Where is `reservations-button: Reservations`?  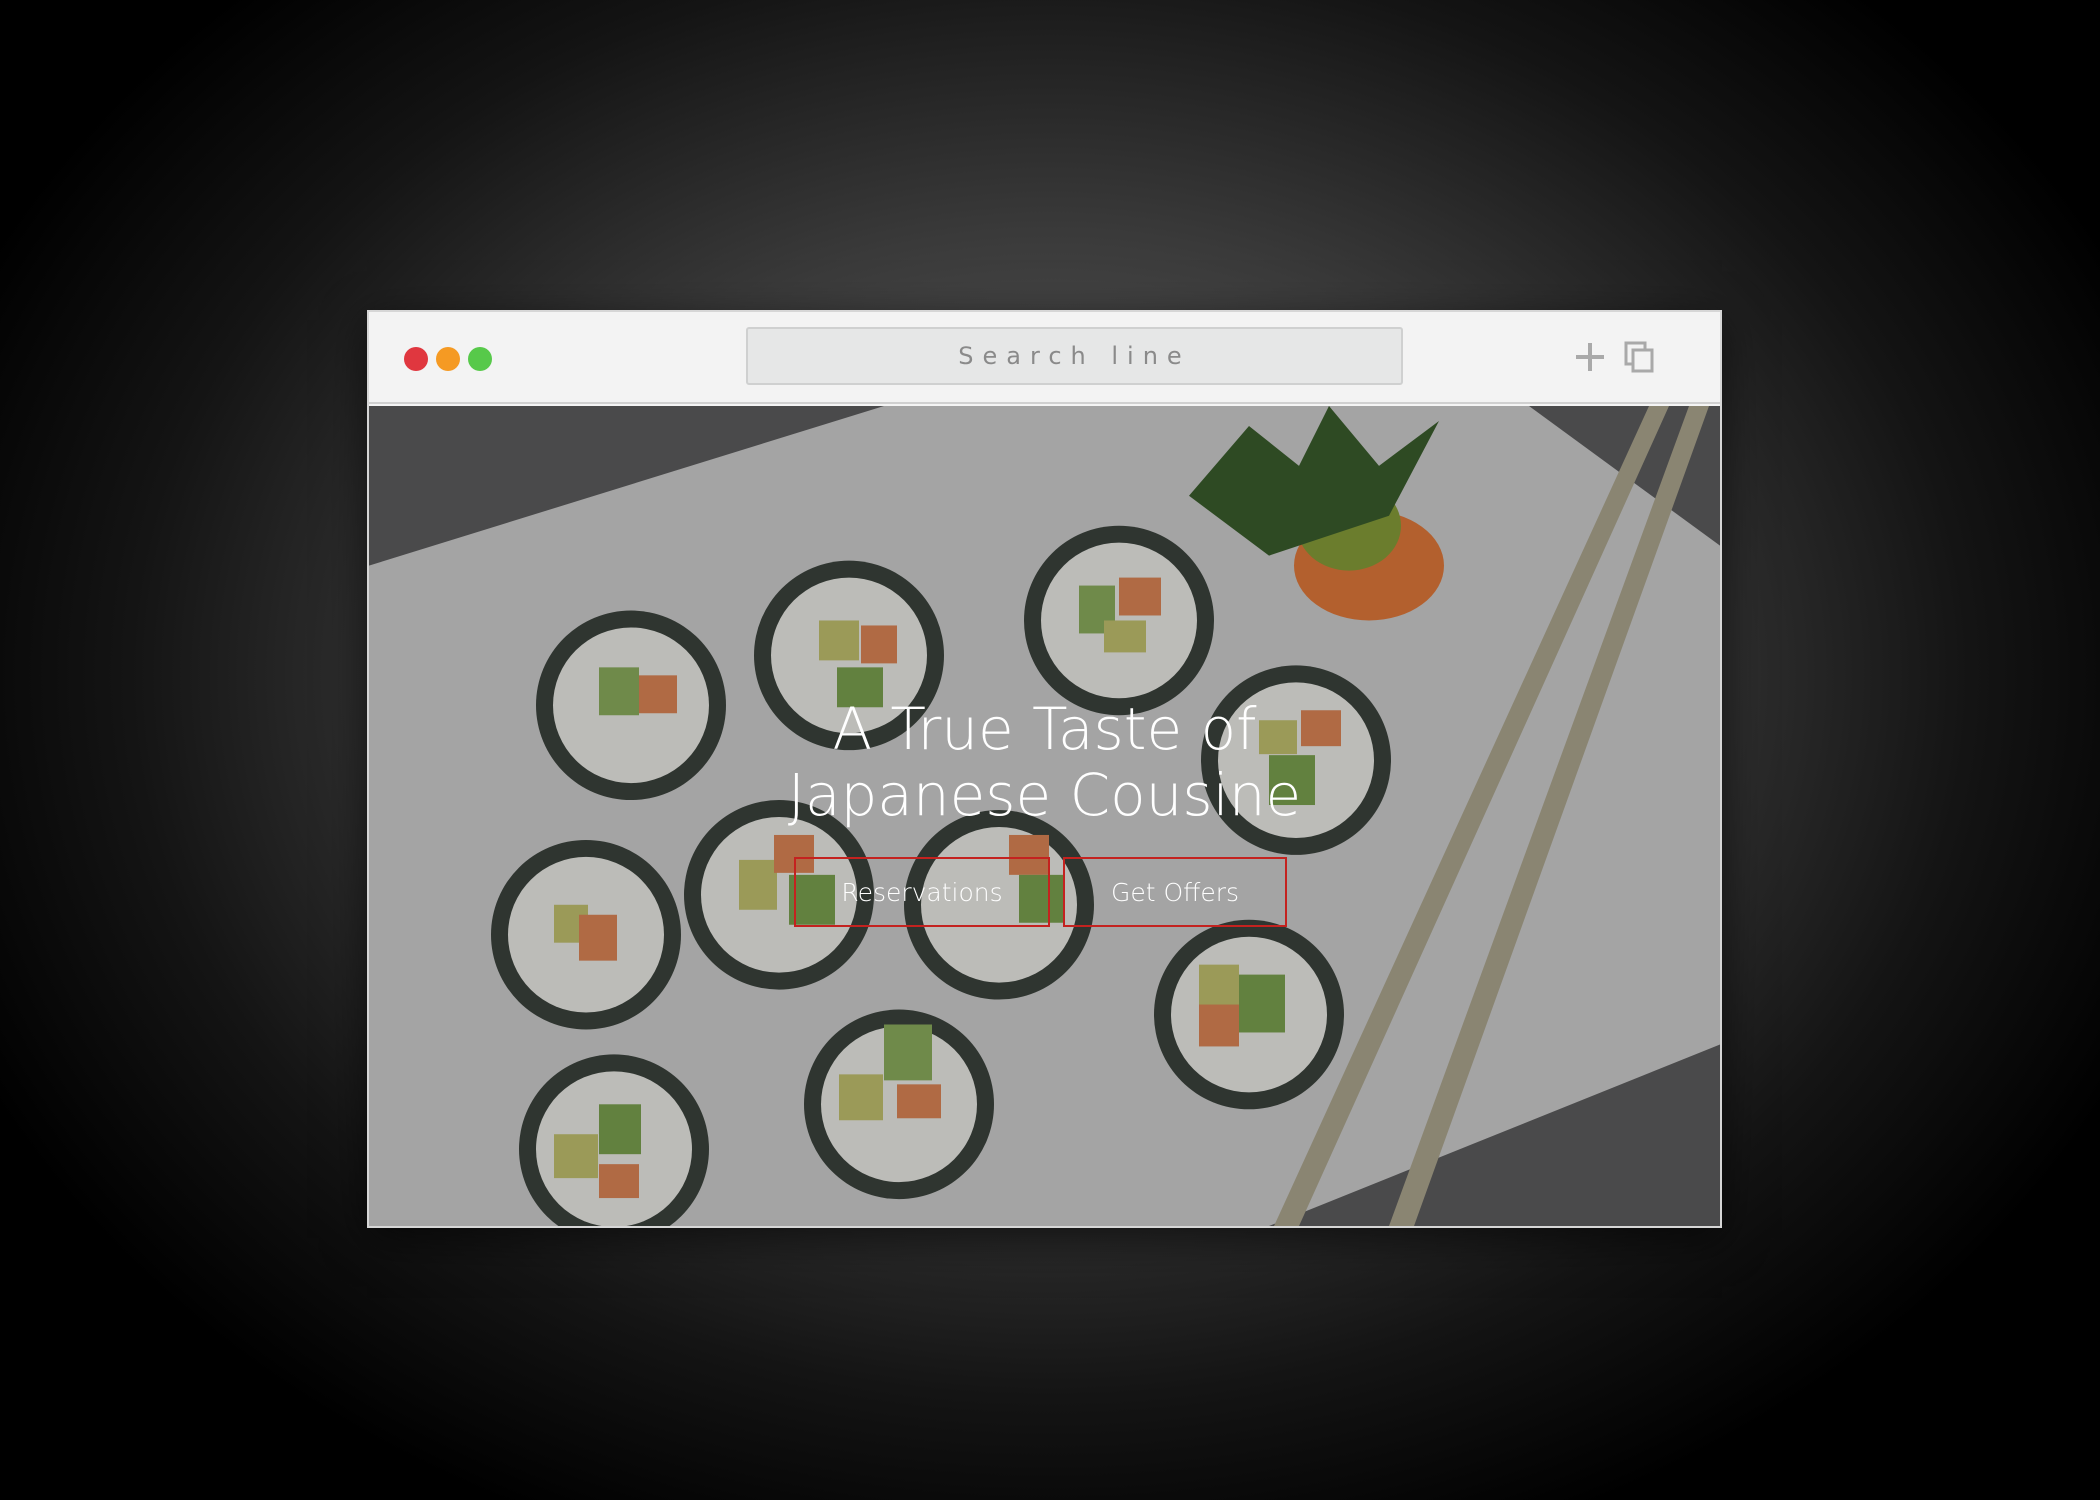 reservations-button: Reservations is located at coordinates (922, 892).